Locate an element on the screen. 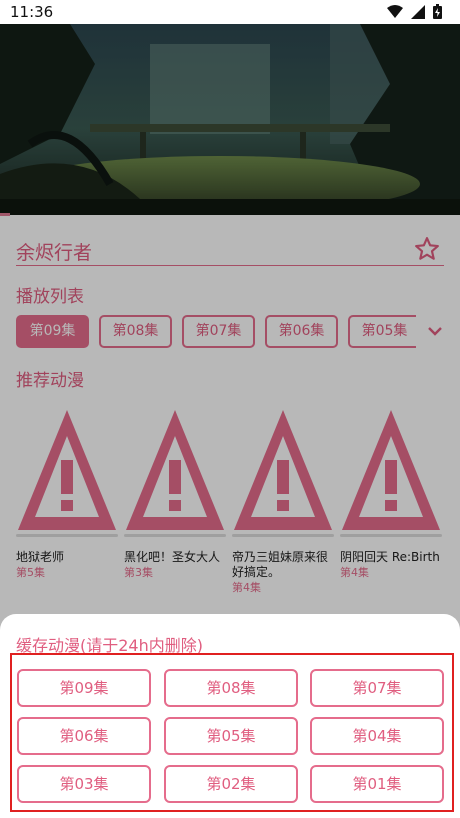 The height and width of the screenshot is (818, 460). cache-episode-button: 第07集 is located at coordinates (377, 688).